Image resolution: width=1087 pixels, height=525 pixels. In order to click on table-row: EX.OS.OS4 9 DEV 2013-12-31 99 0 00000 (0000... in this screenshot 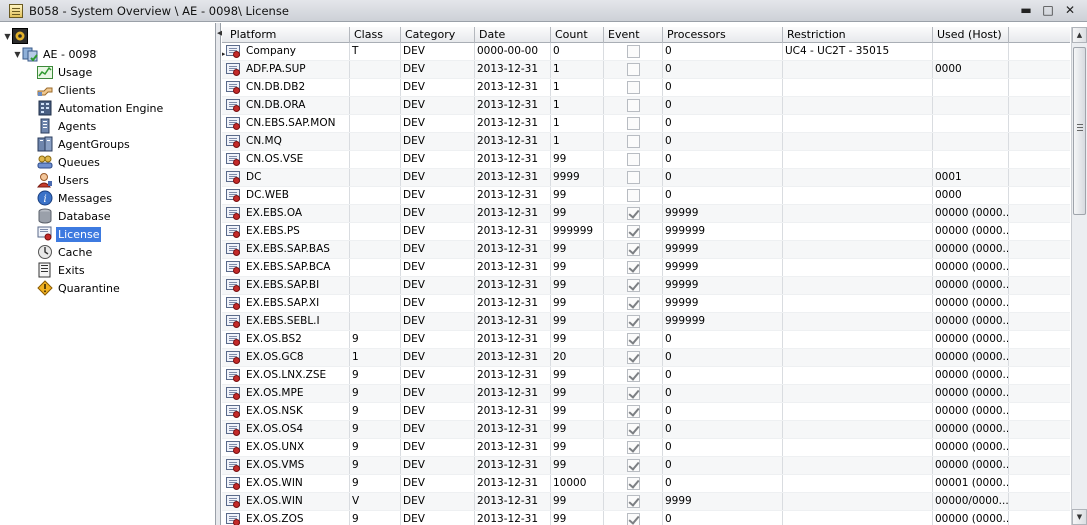, I will do `click(646, 430)`.